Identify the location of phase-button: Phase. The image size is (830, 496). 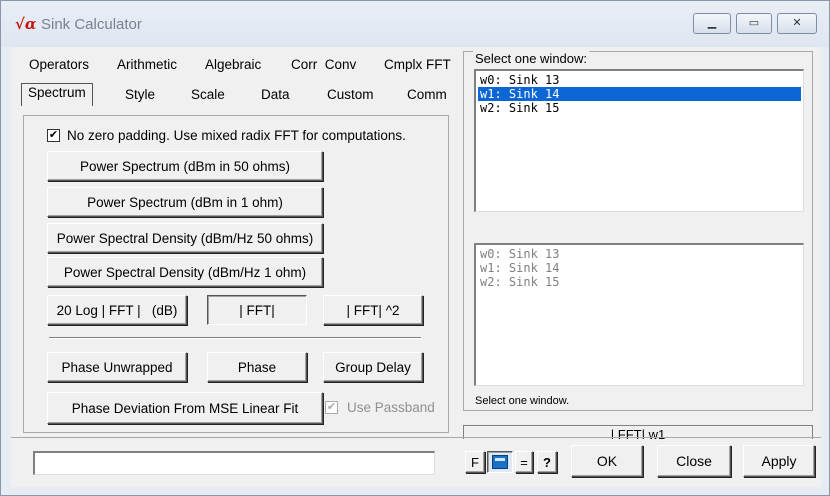
(257, 367).